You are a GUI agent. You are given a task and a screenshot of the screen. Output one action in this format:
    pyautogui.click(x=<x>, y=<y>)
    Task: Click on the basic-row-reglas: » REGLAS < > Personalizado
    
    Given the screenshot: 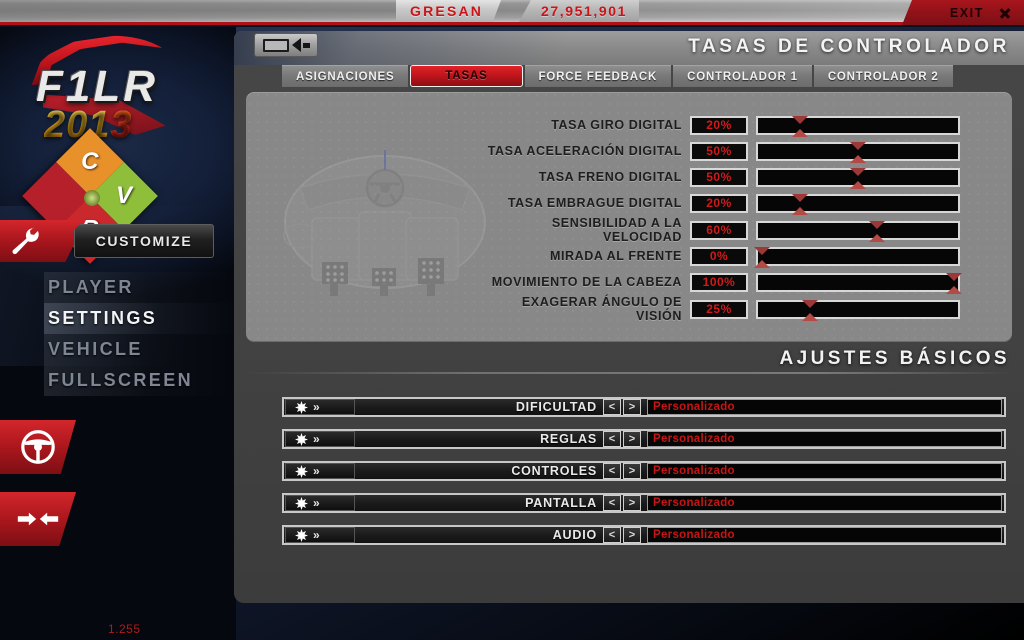 What is the action you would take?
    pyautogui.click(x=644, y=439)
    